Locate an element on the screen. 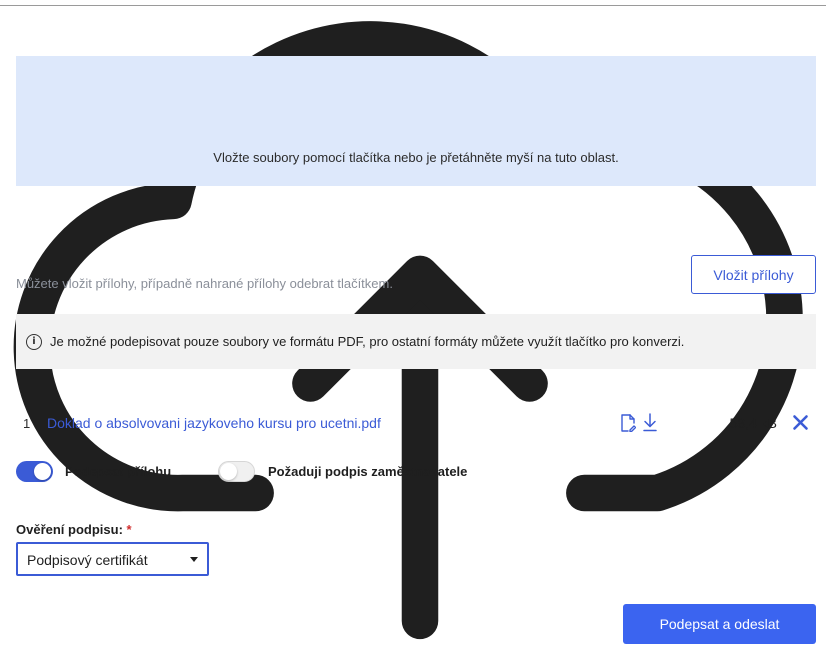 This screenshot has height=656, width=840. signature-verification-label: Ověření podpisu: * is located at coordinates (74, 529).